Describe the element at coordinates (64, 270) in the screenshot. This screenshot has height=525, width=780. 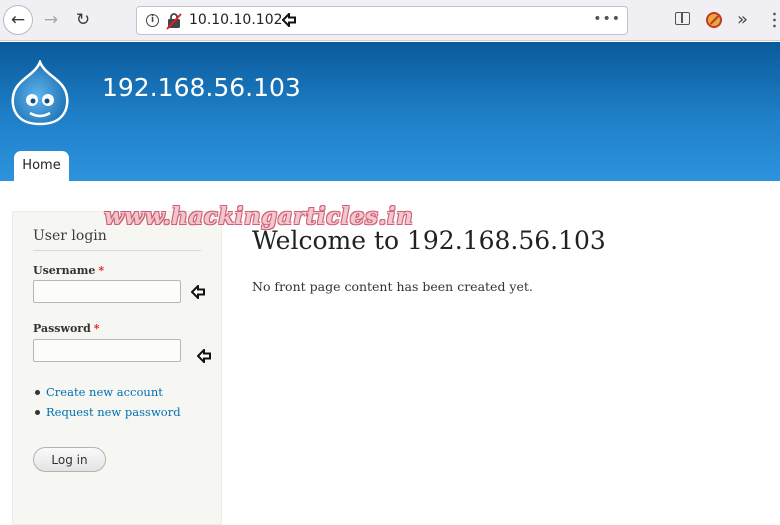
I see `username-label-text: Username` at that location.